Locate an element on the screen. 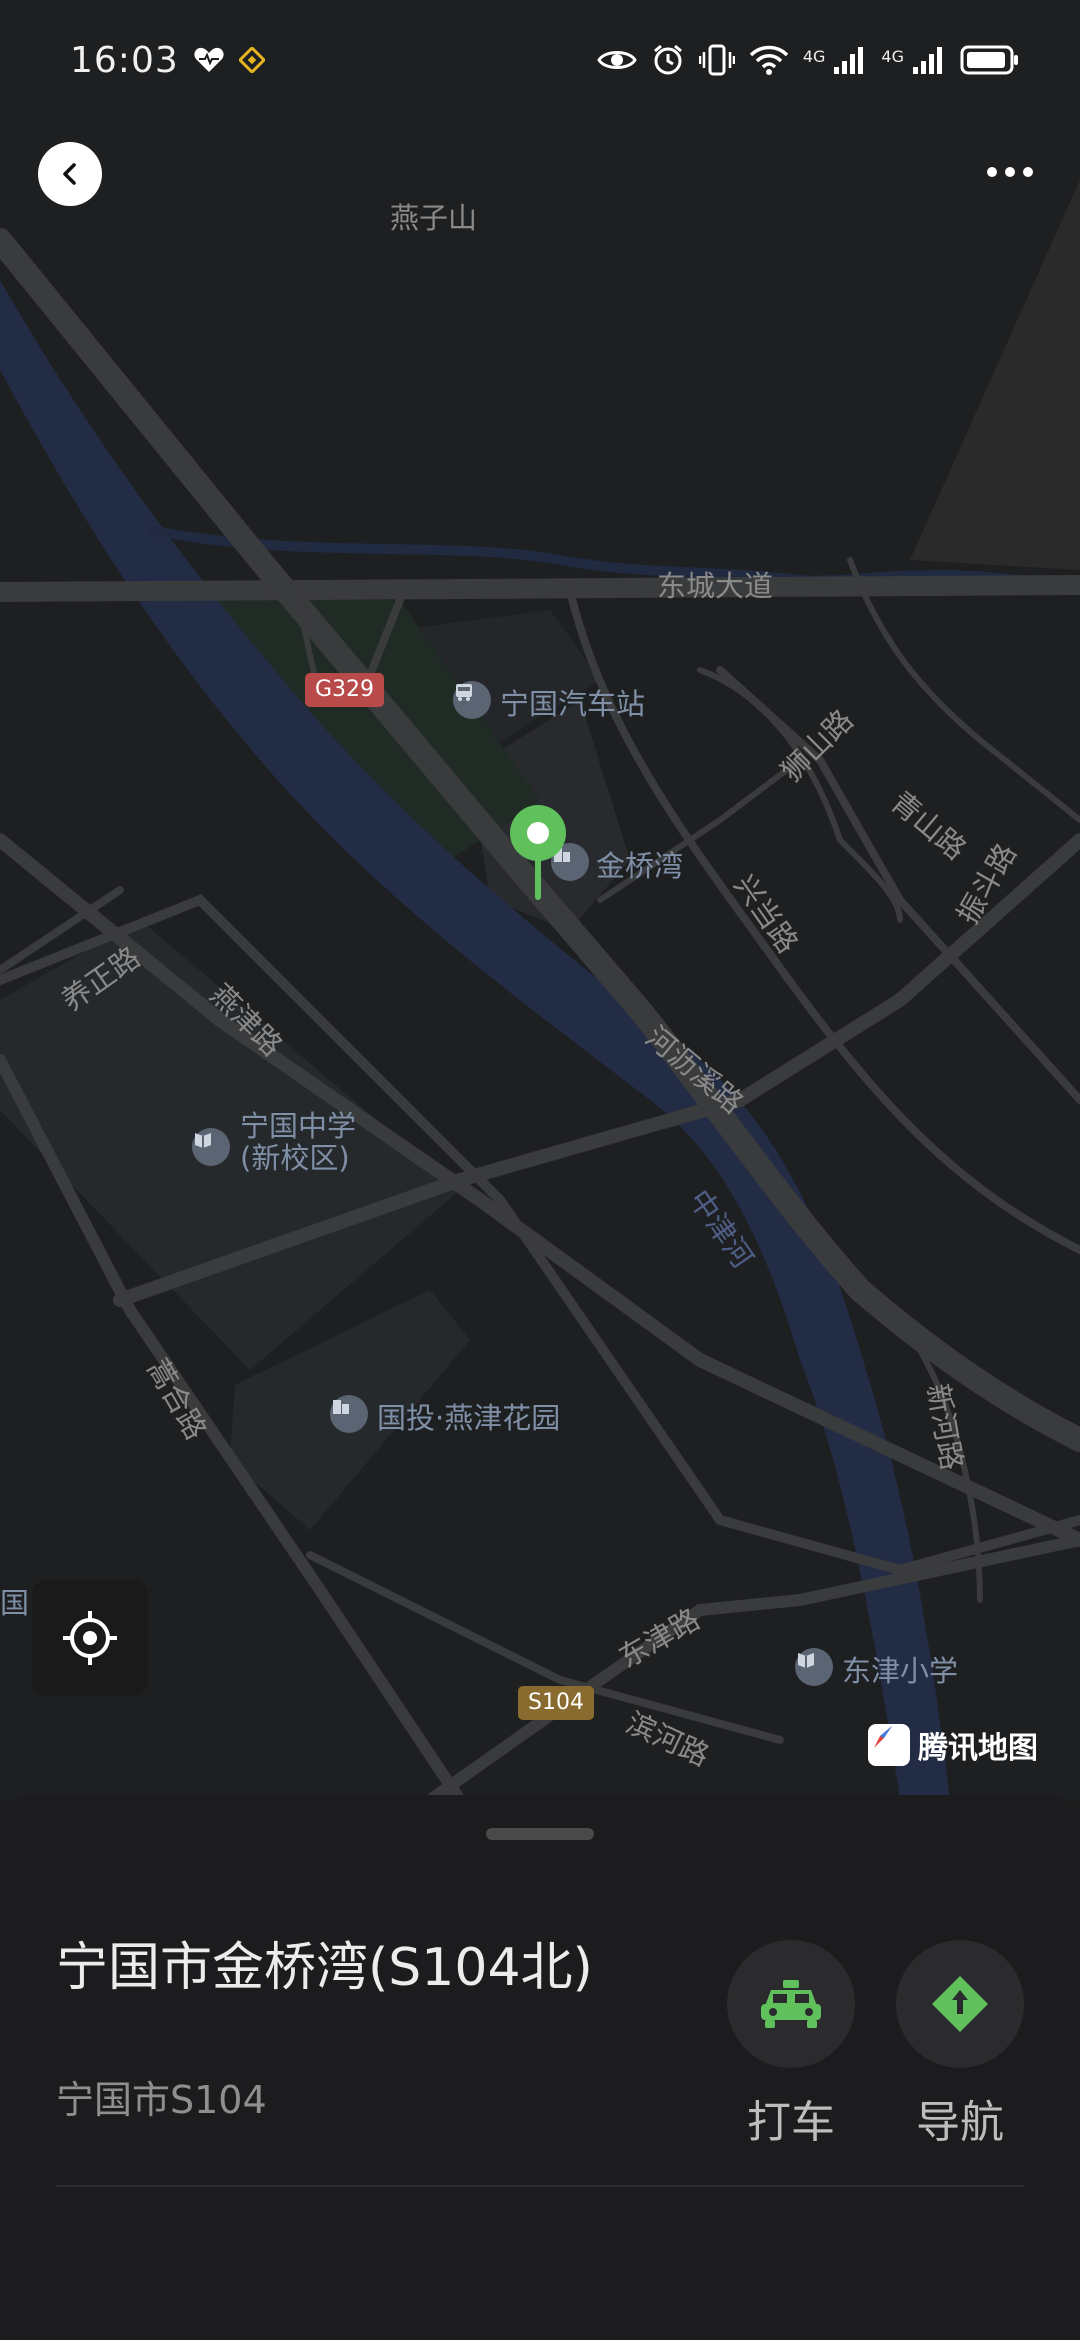 The image size is (1080, 2340). my-location-button is located at coordinates (90, 1638).